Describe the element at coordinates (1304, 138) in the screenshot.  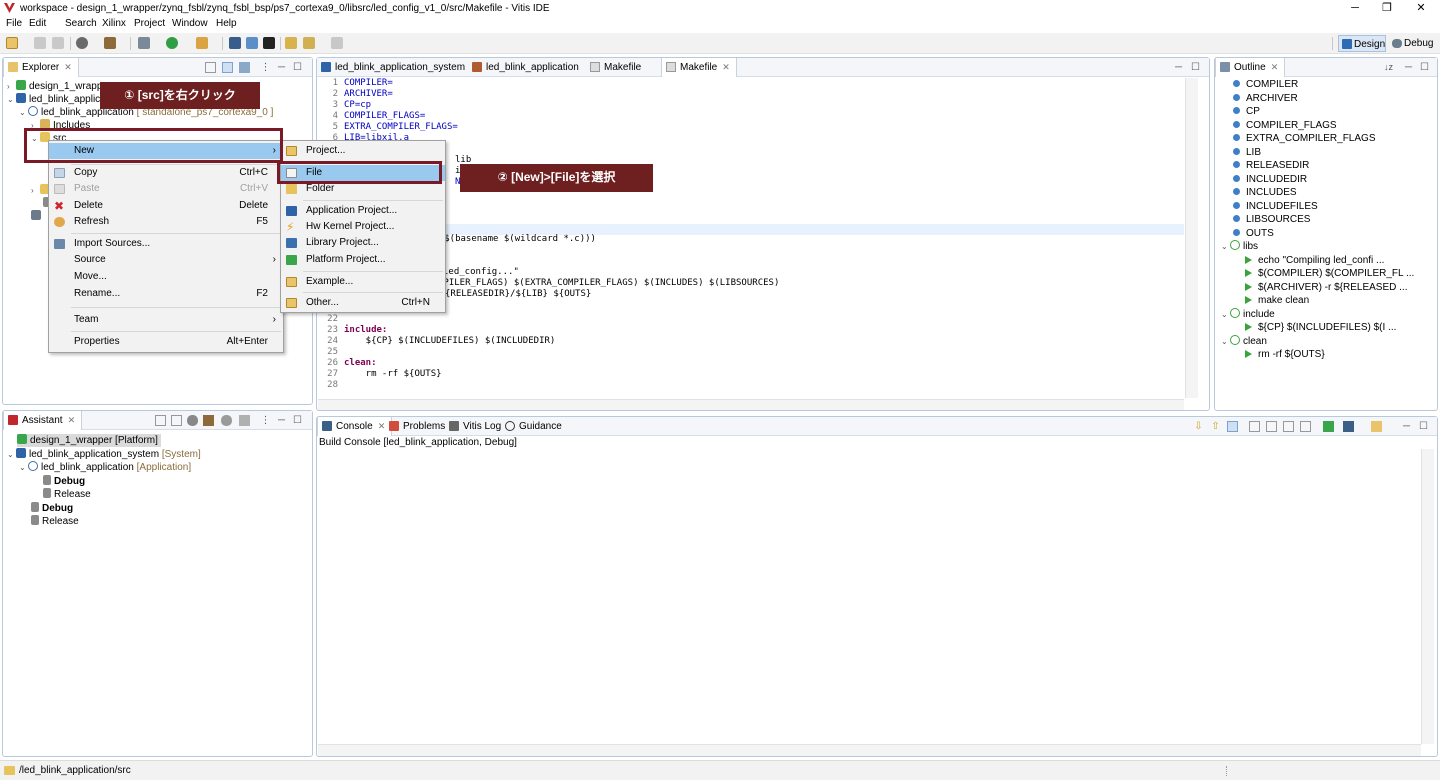
I see `outline-item: EXTRA_COMPILER_FLAGS` at that location.